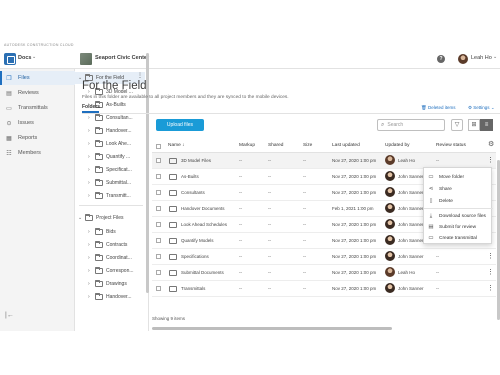 This screenshot has width=500, height=375. Describe the element at coordinates (411, 125) in the screenshot. I see `search-input: ⌕ Search` at that location.